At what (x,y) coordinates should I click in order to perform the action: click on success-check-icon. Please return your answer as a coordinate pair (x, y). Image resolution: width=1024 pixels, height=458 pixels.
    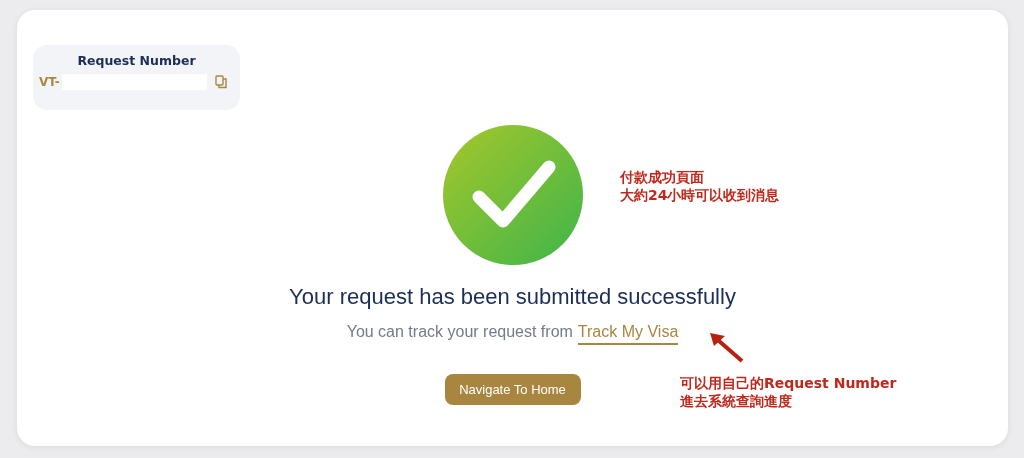
    Looking at the image, I should click on (512, 195).